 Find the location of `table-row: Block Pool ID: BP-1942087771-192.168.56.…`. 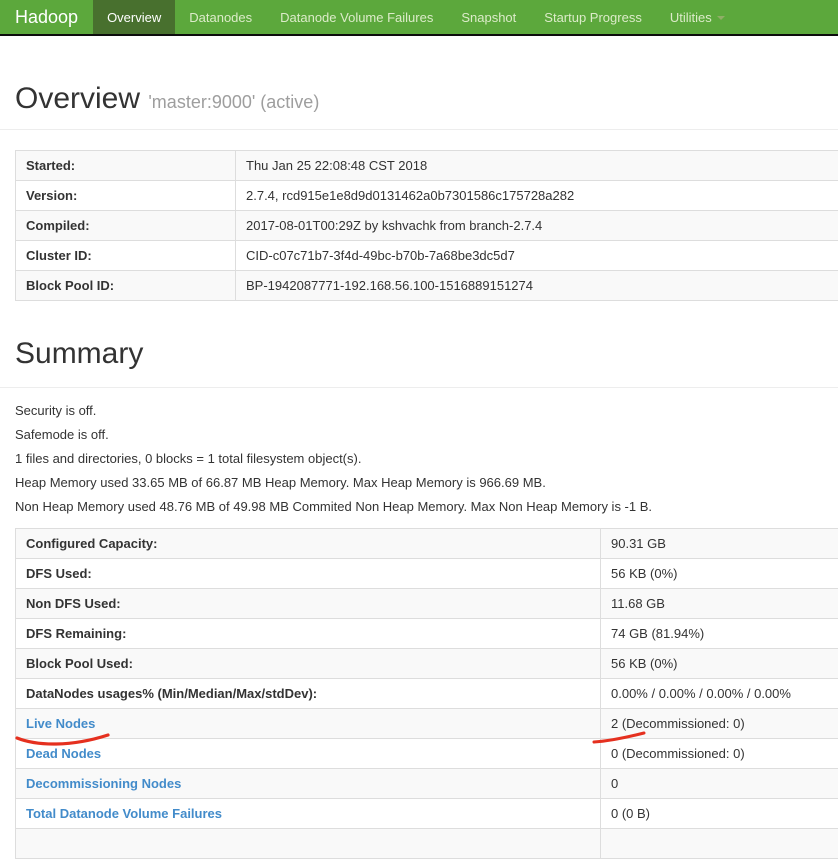

table-row: Block Pool ID: BP-1942087771-192.168.56.… is located at coordinates (427, 286).